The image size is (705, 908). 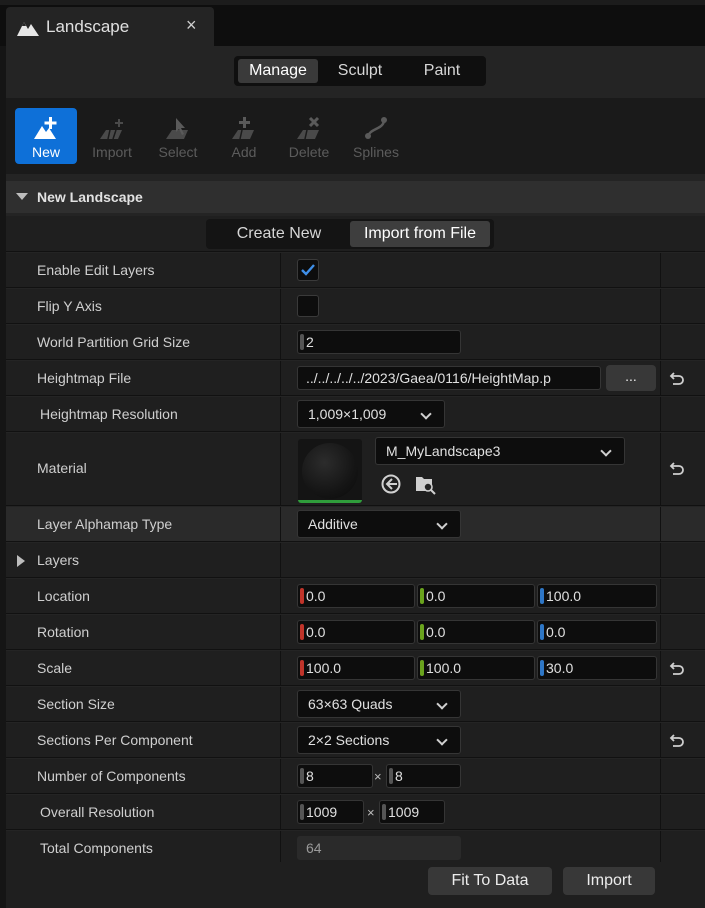 I want to click on location-x-input: 0.0, so click(x=356, y=596).